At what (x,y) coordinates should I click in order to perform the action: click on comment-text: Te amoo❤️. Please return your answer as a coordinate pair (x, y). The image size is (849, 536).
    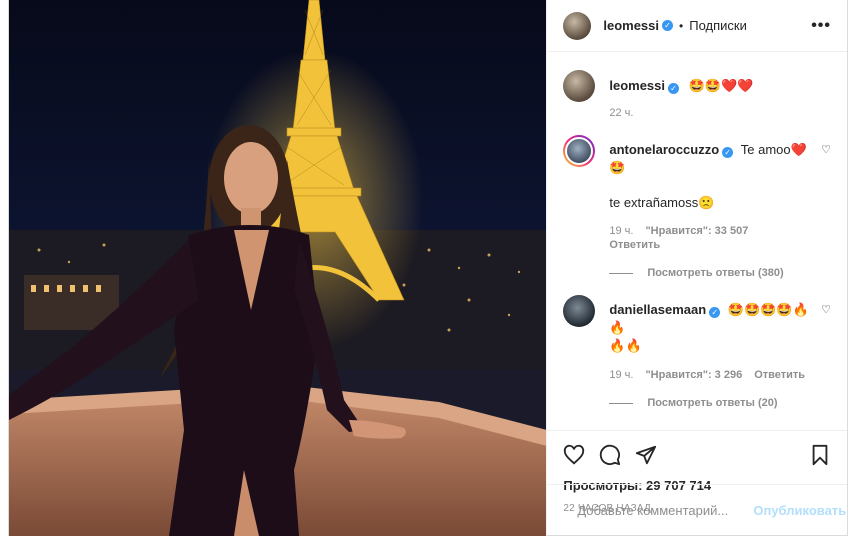
    Looking at the image, I should click on (773, 149).